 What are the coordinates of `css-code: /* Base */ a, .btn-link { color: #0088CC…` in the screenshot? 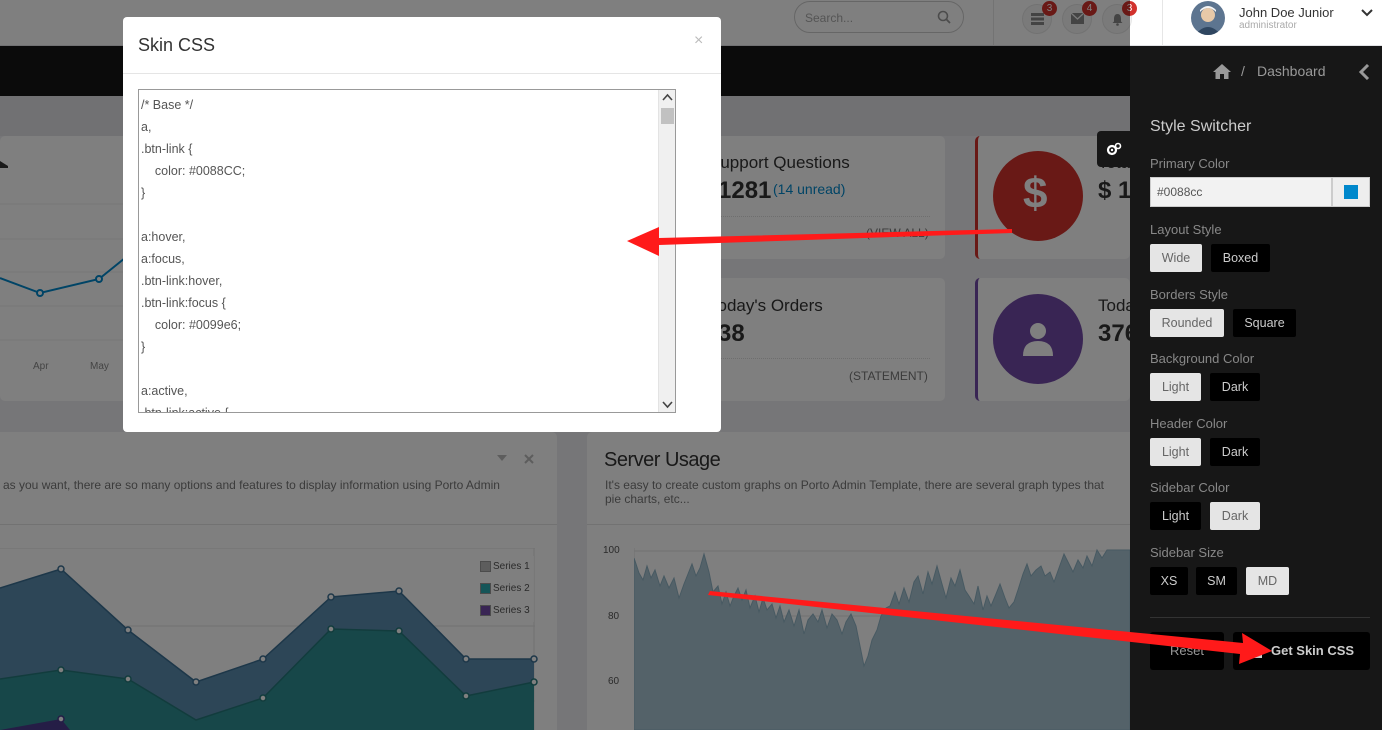 It's located at (193, 255).